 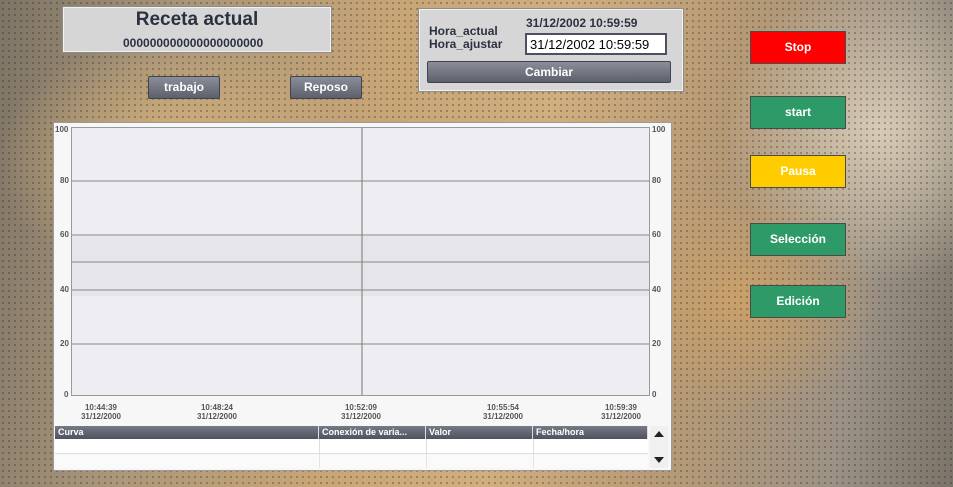 I want to click on y-tick-right: 20, so click(x=656, y=343).